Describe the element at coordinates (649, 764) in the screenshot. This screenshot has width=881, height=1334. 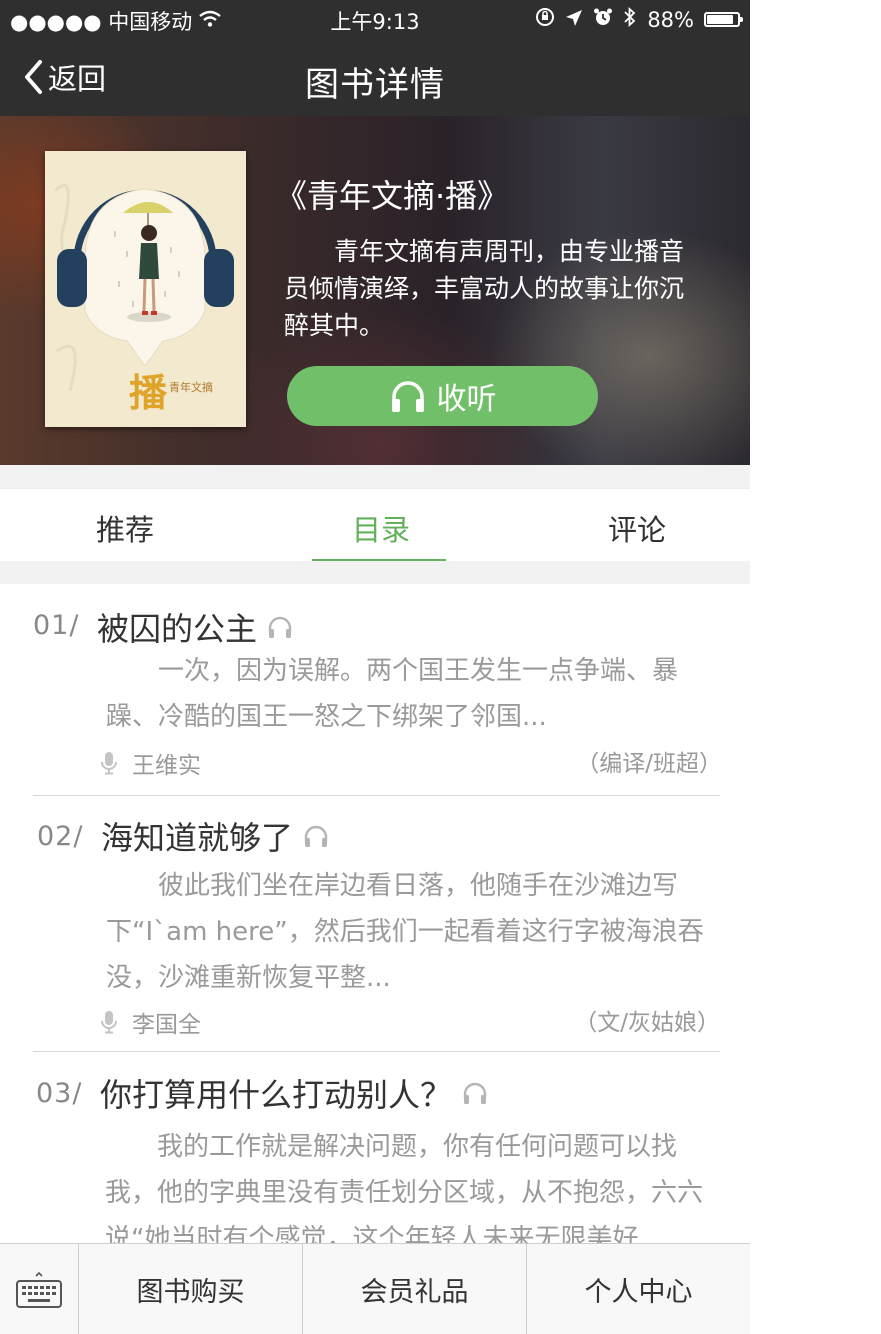
I see `item-credit: （编译/班超）` at that location.